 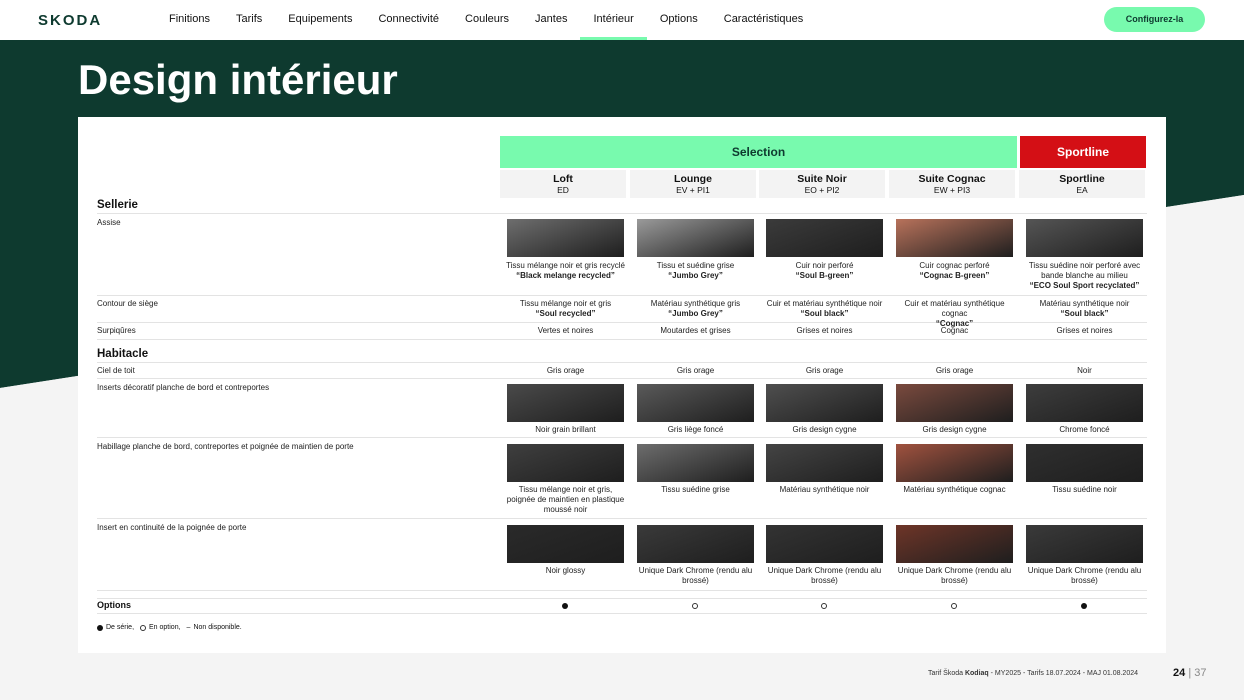 What do you see at coordinates (189, 20) in the screenshot?
I see `nav-item: Finitions` at bounding box center [189, 20].